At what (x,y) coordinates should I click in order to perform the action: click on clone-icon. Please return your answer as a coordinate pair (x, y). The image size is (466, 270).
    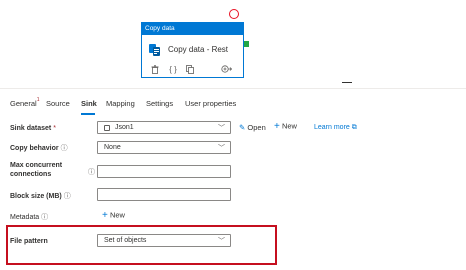
    Looking at the image, I should click on (189, 69).